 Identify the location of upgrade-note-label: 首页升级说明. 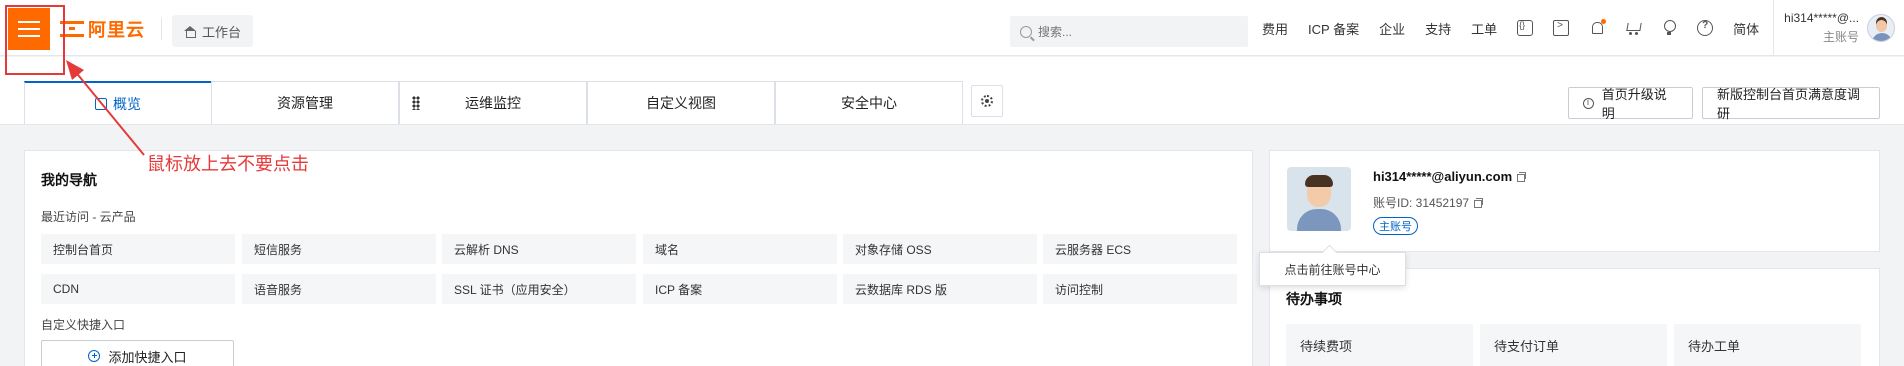
(1634, 104).